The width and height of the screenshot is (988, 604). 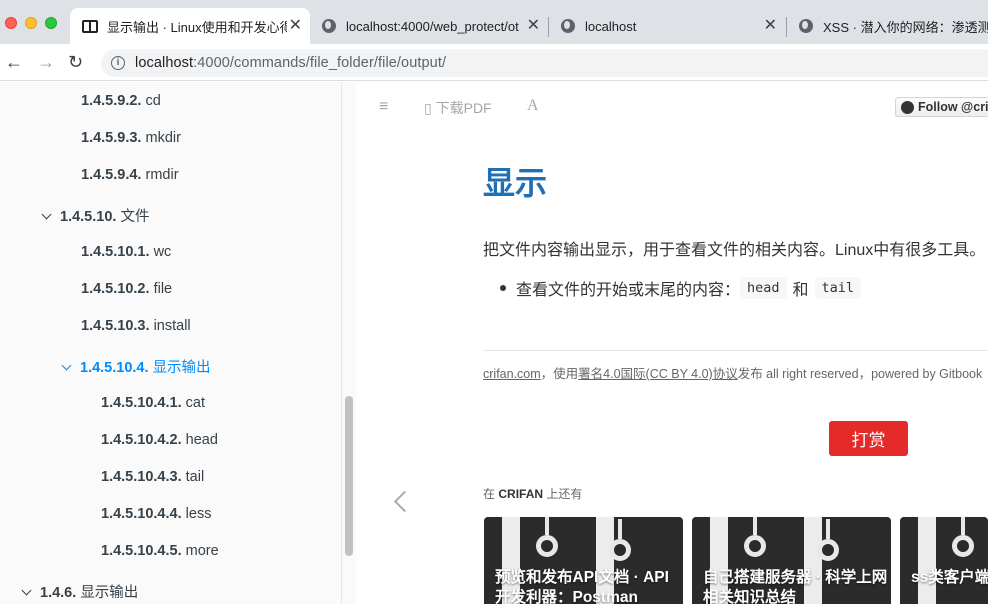 I want to click on url-host: localhost, so click(x=164, y=63).